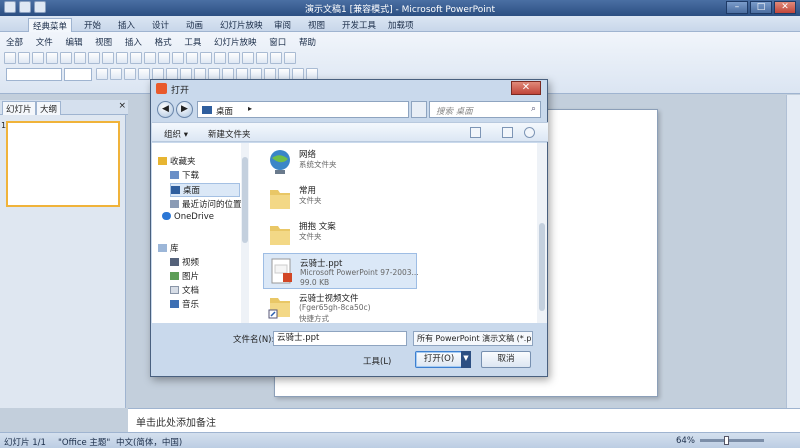 Image resolution: width=800 pixels, height=448 pixels. What do you see at coordinates (473, 338) in the screenshot?
I see `file-type-select: 所有 PowerPoint 演示文稿 (*.ppt;*.pptx` at bounding box center [473, 338].